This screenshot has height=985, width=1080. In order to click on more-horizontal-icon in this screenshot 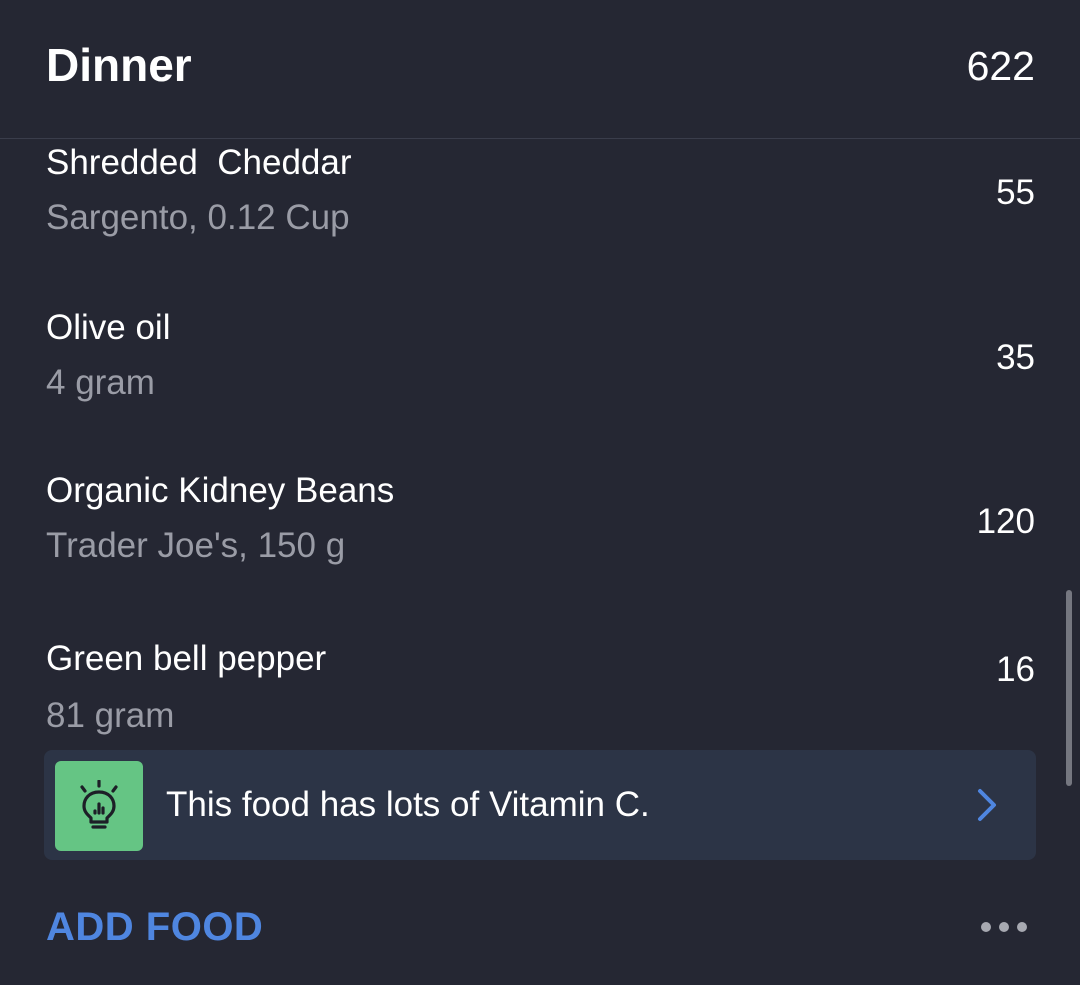, I will do `click(1004, 927)`.